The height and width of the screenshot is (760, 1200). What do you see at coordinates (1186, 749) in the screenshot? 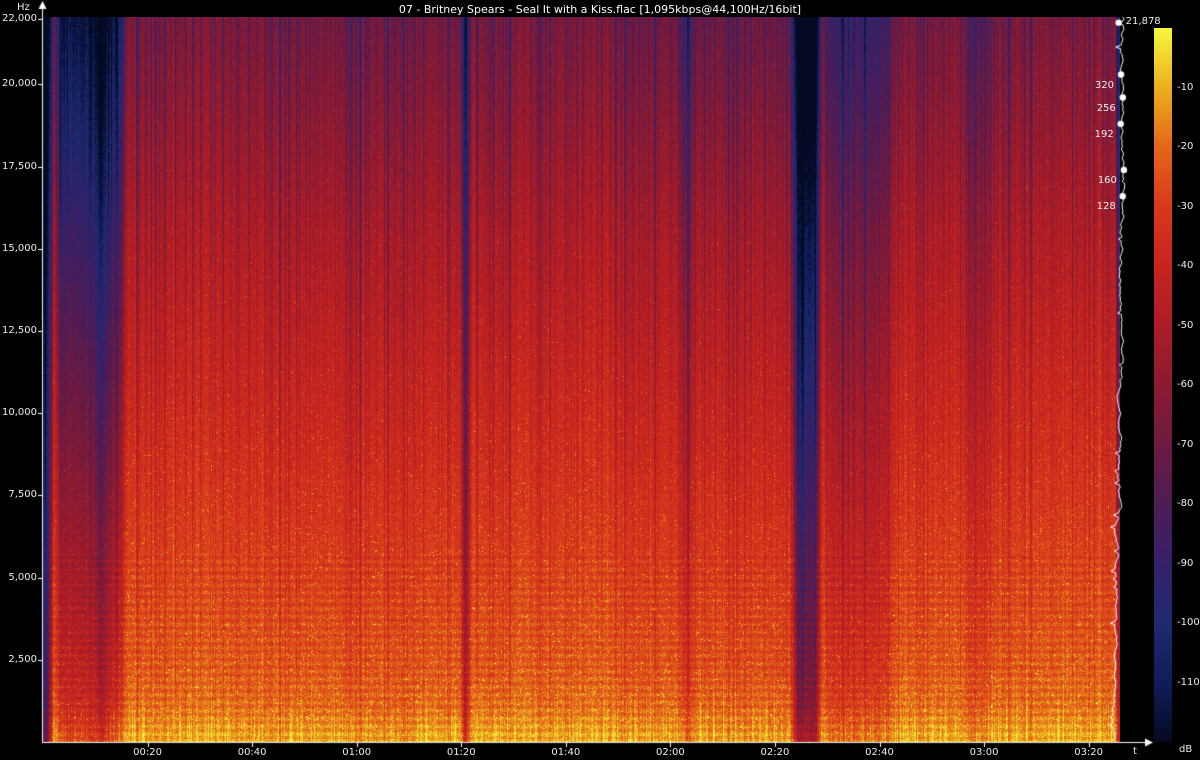
I see `db-axis-label: dB` at bounding box center [1186, 749].